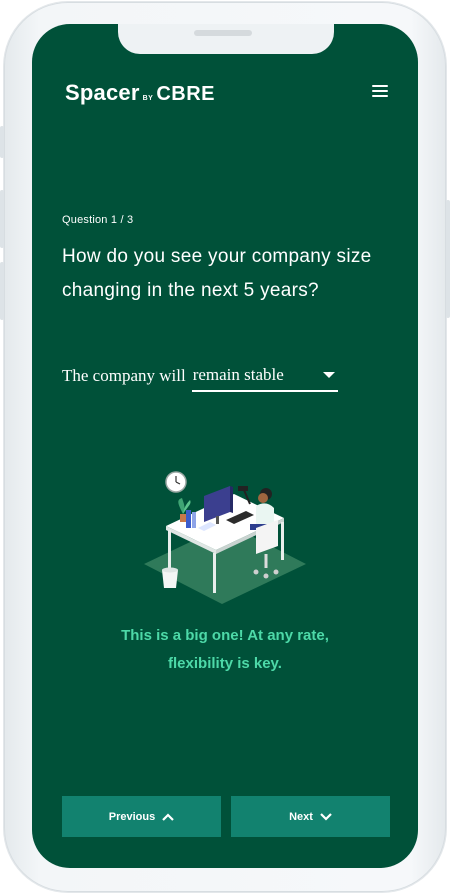  I want to click on company-size-dropdown: remain stable, so click(264, 376).